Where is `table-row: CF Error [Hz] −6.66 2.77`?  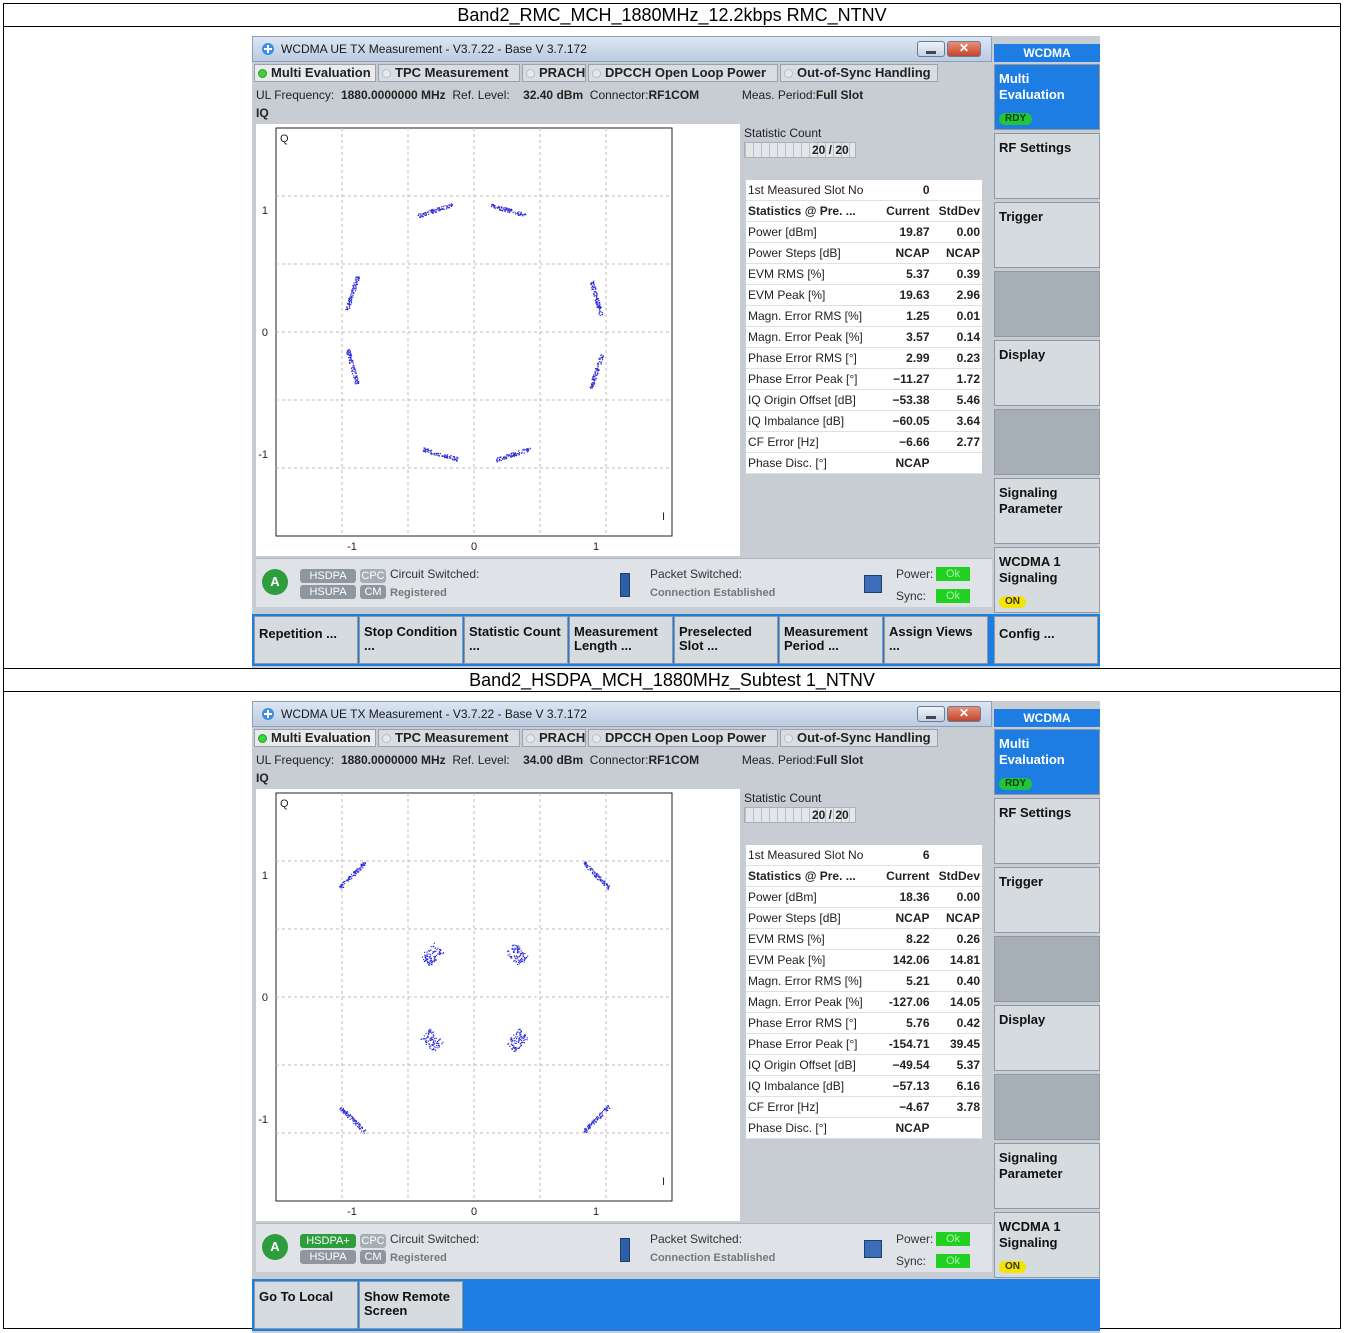 table-row: CF Error [Hz] −6.66 2.77 is located at coordinates (864, 442).